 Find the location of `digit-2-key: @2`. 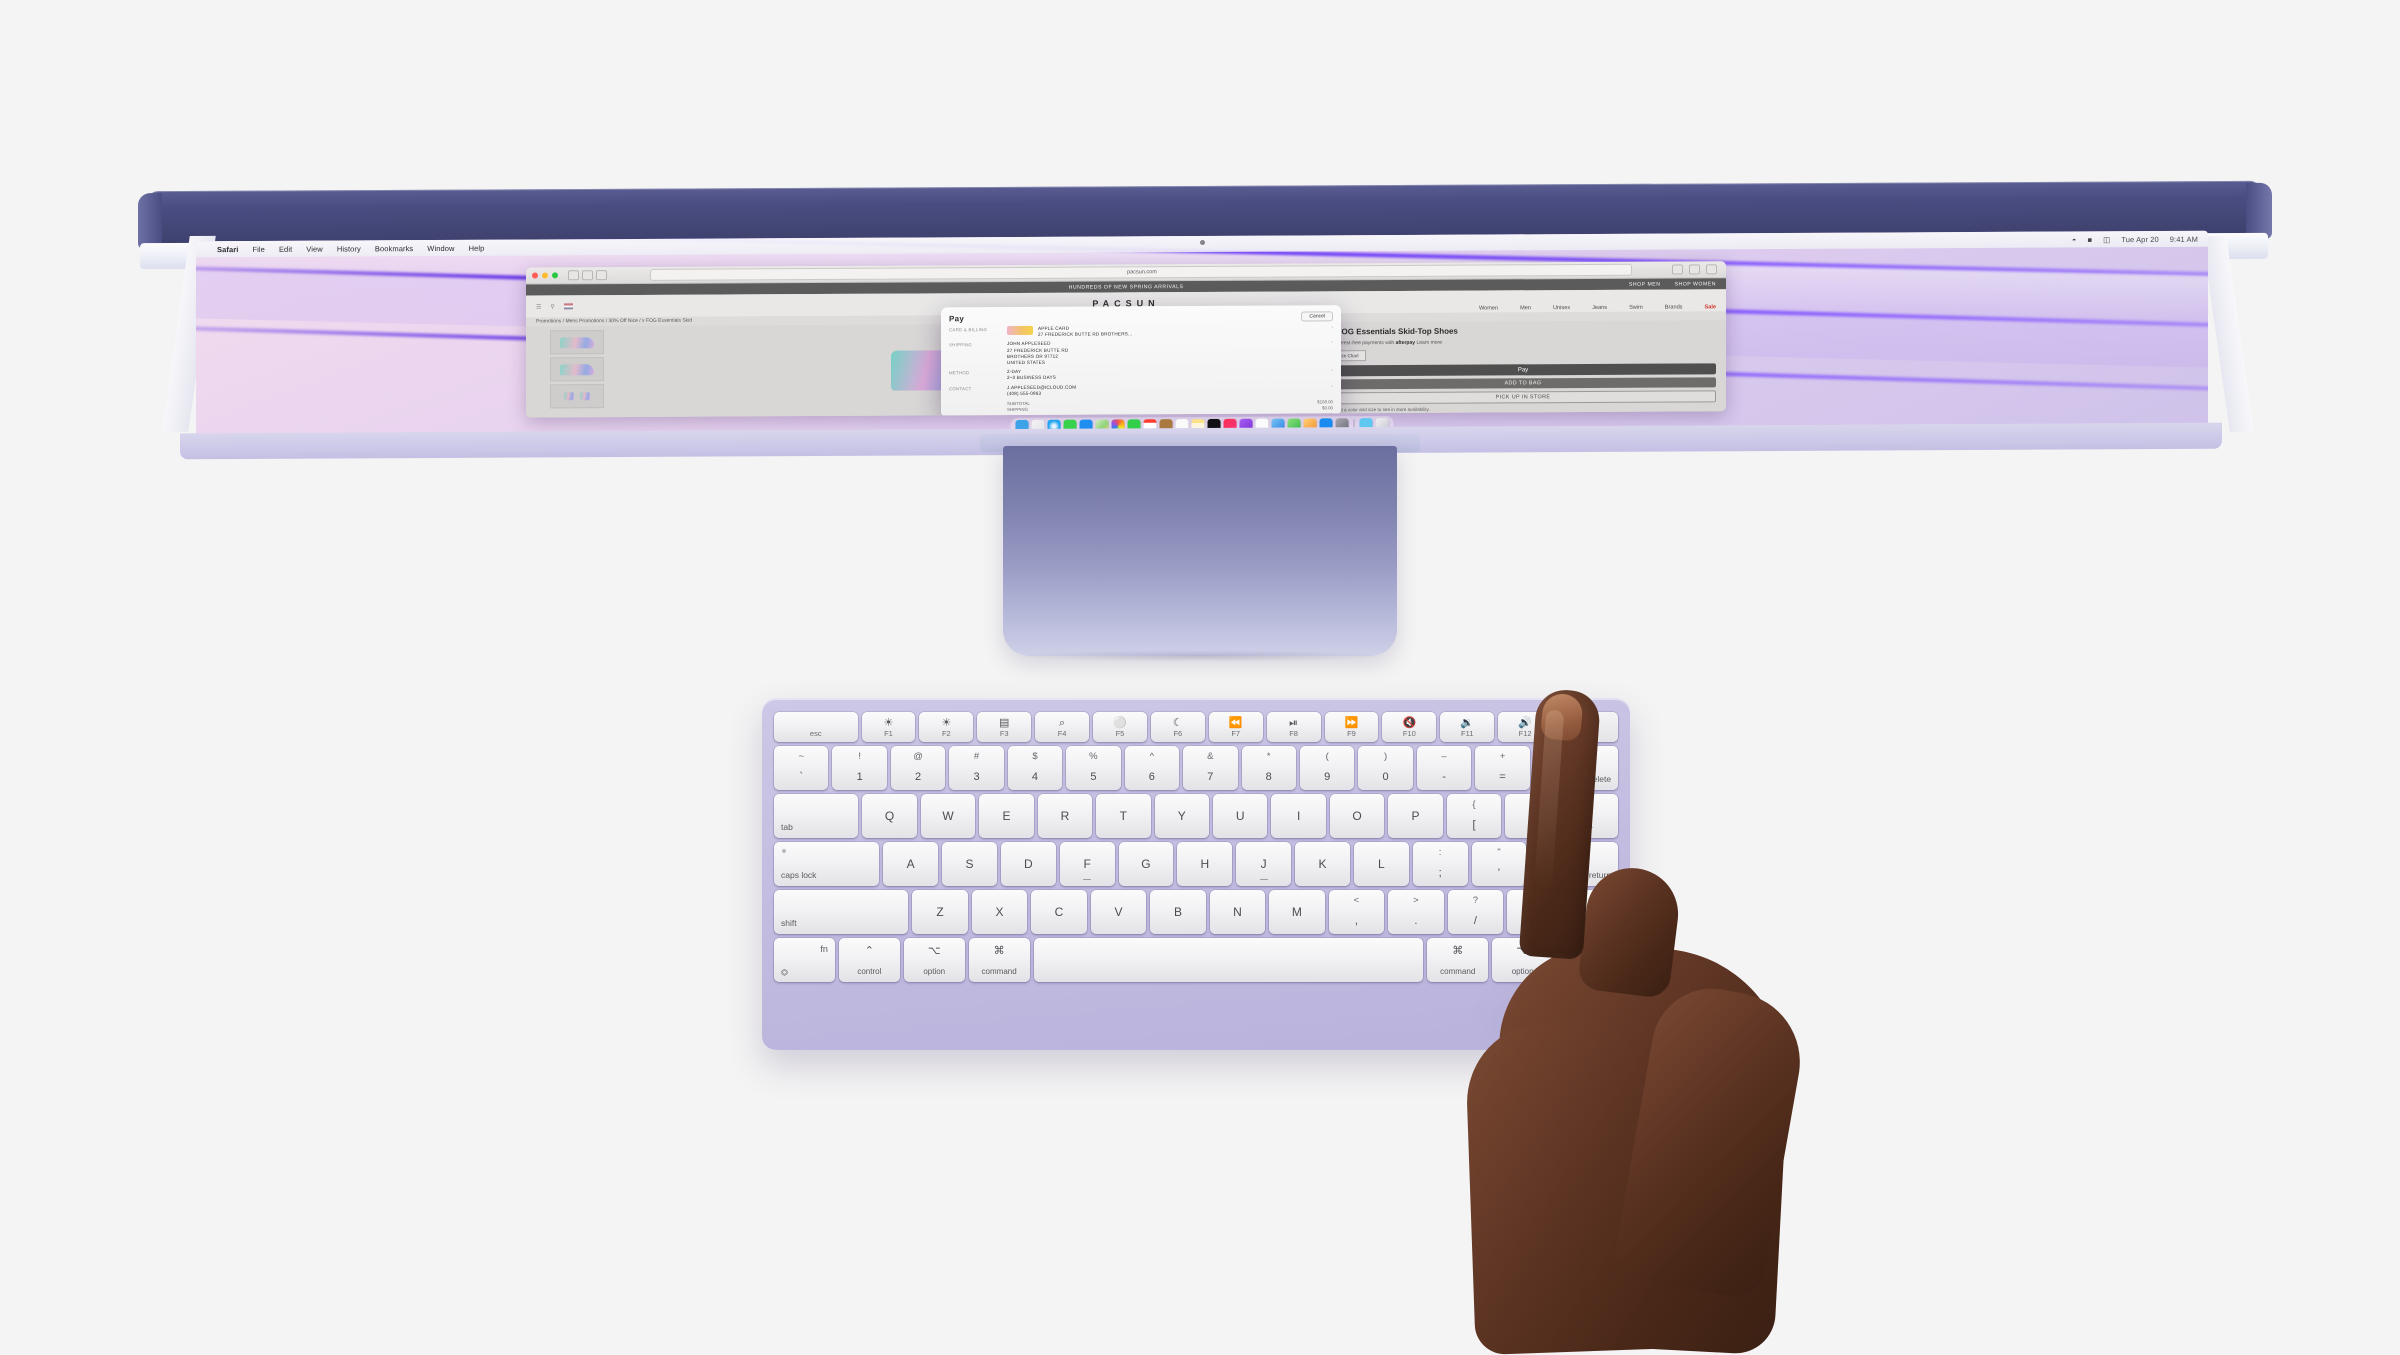

digit-2-key: @2 is located at coordinates (918, 768).